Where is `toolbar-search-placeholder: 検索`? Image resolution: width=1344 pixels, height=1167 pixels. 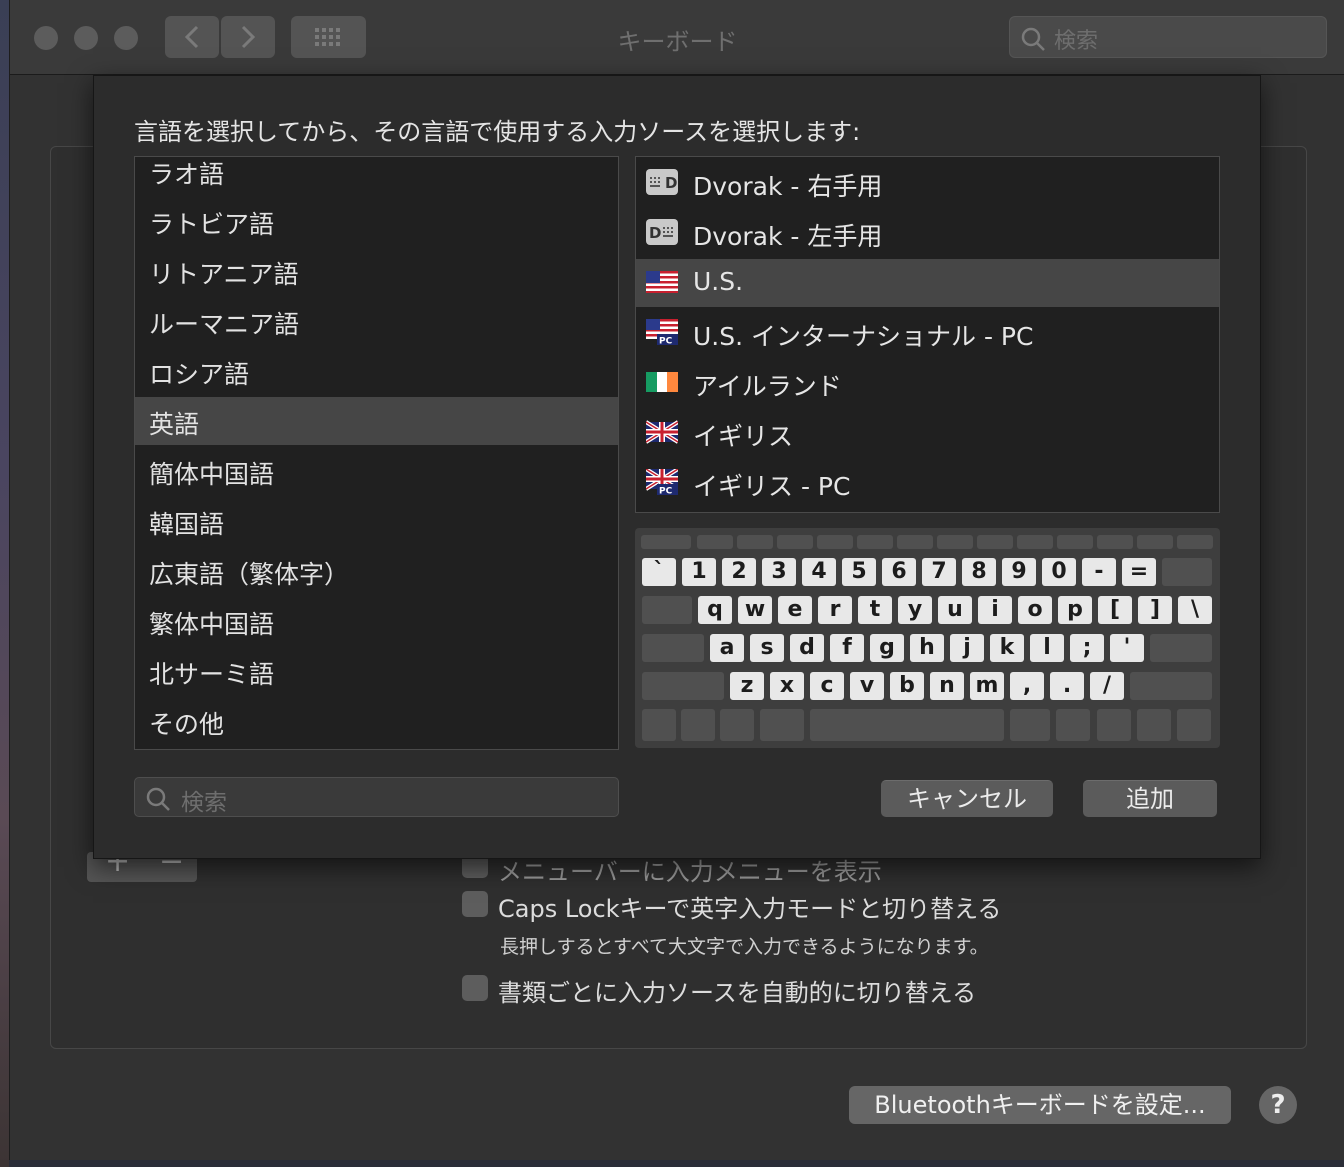 toolbar-search-placeholder: 検索 is located at coordinates (1076, 41).